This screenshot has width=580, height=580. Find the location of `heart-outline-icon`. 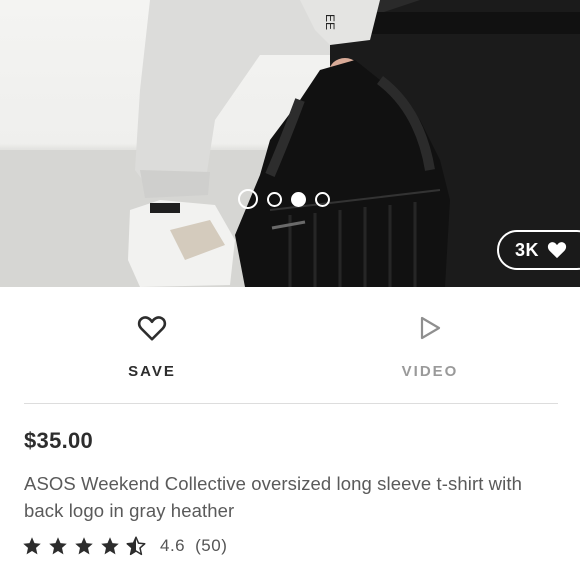

heart-outline-icon is located at coordinates (152, 328).